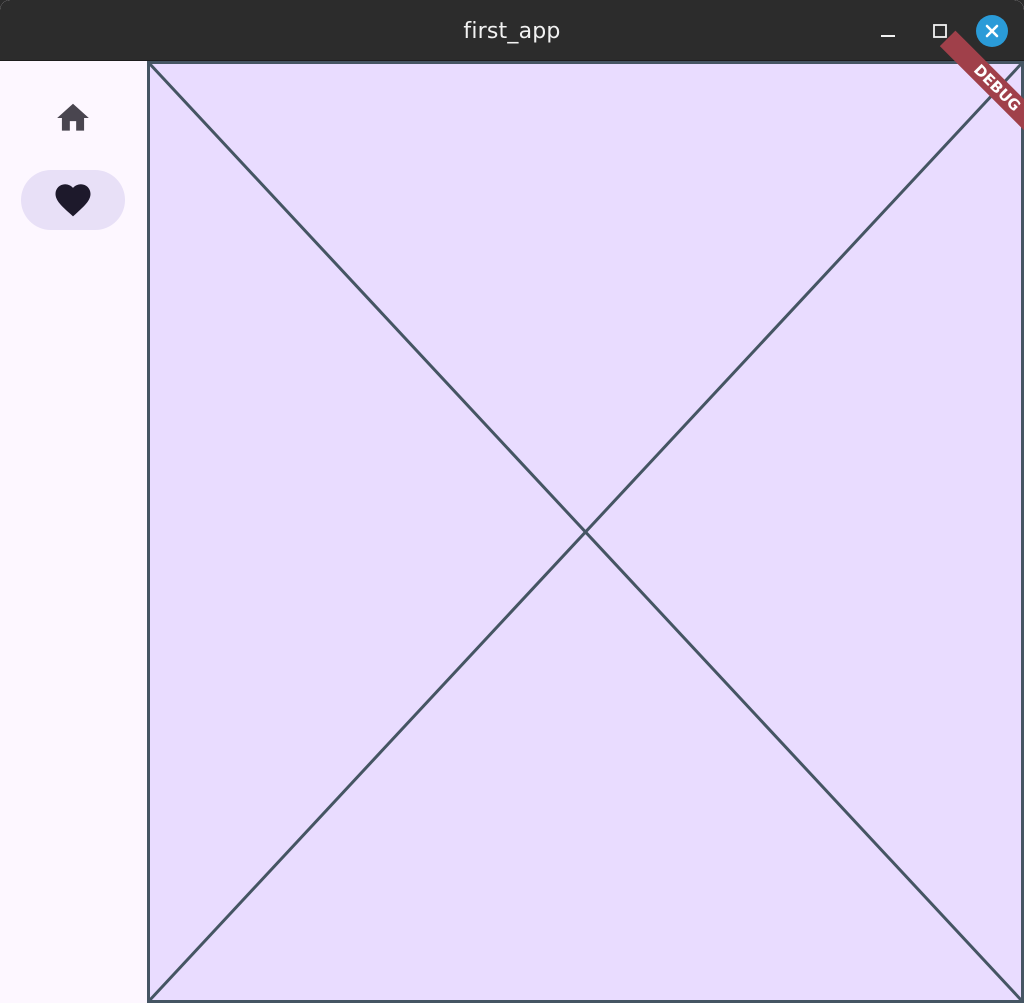 The width and height of the screenshot is (1024, 1003). Describe the element at coordinates (73, 532) in the screenshot. I see `navigation-rail` at that location.